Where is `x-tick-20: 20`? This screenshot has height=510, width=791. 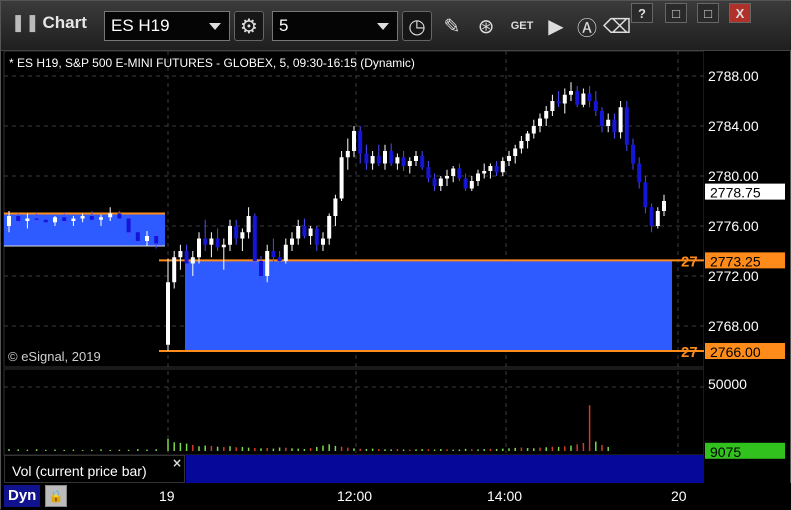
x-tick-20: 20 is located at coordinates (679, 496).